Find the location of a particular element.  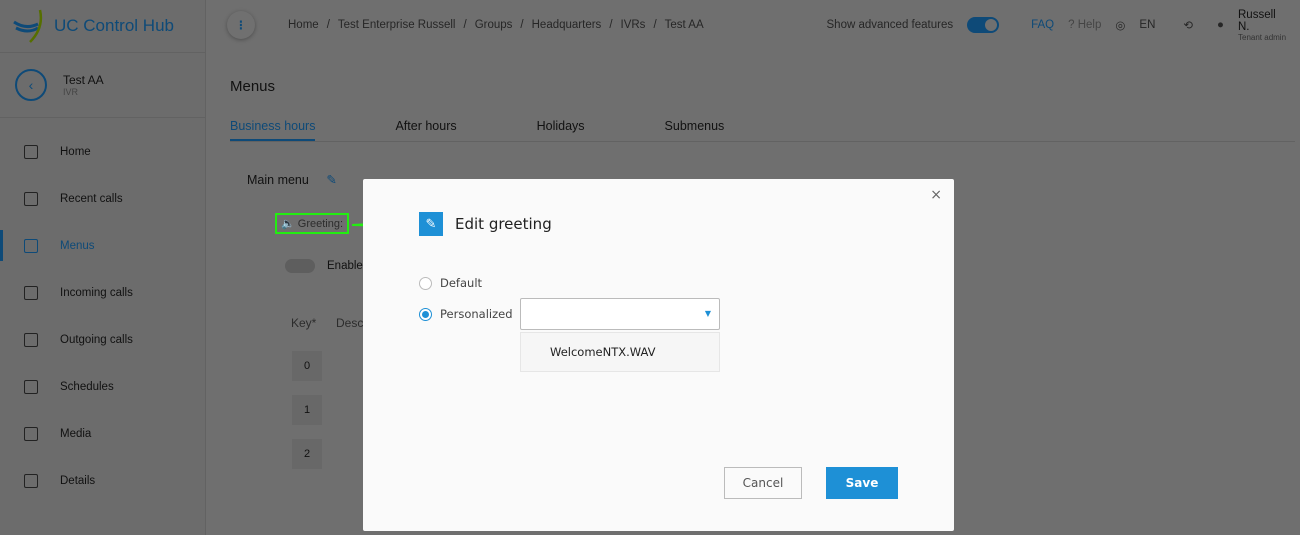

tab-submenus: Submenus is located at coordinates (695, 130).